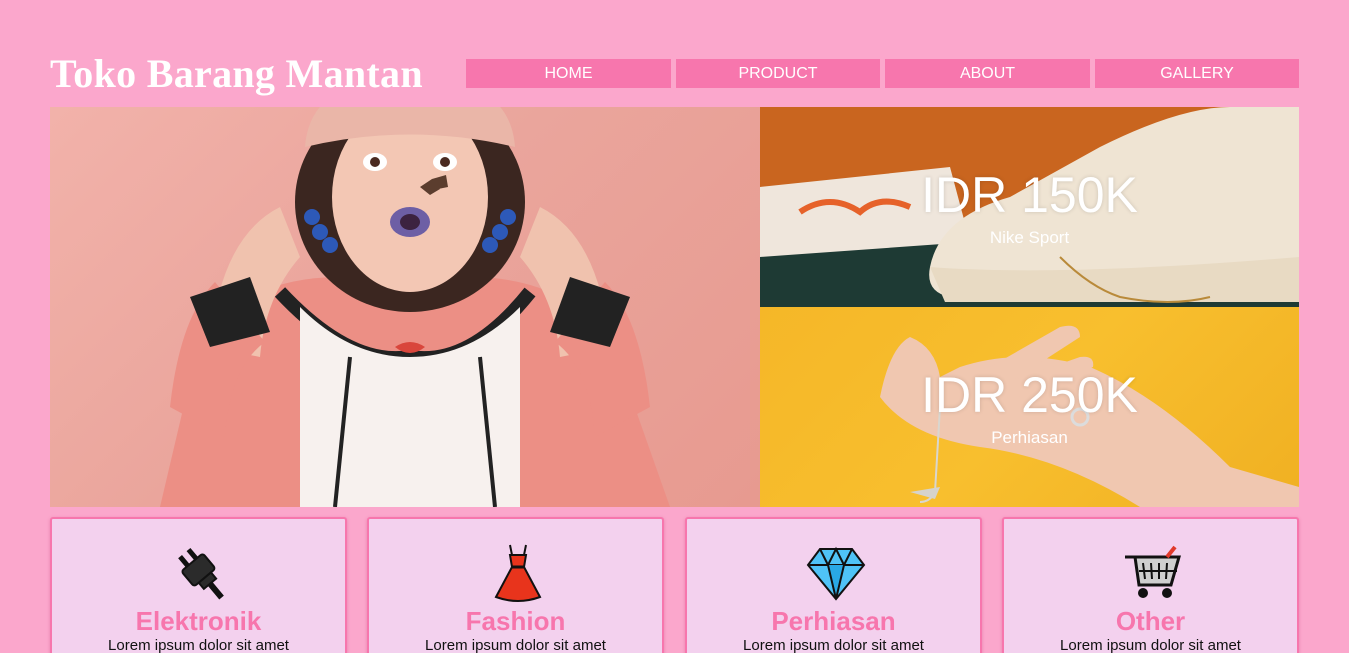 The height and width of the screenshot is (653, 1349). What do you see at coordinates (1029, 195) in the screenshot?
I see `promo-price: IDR 150K` at bounding box center [1029, 195].